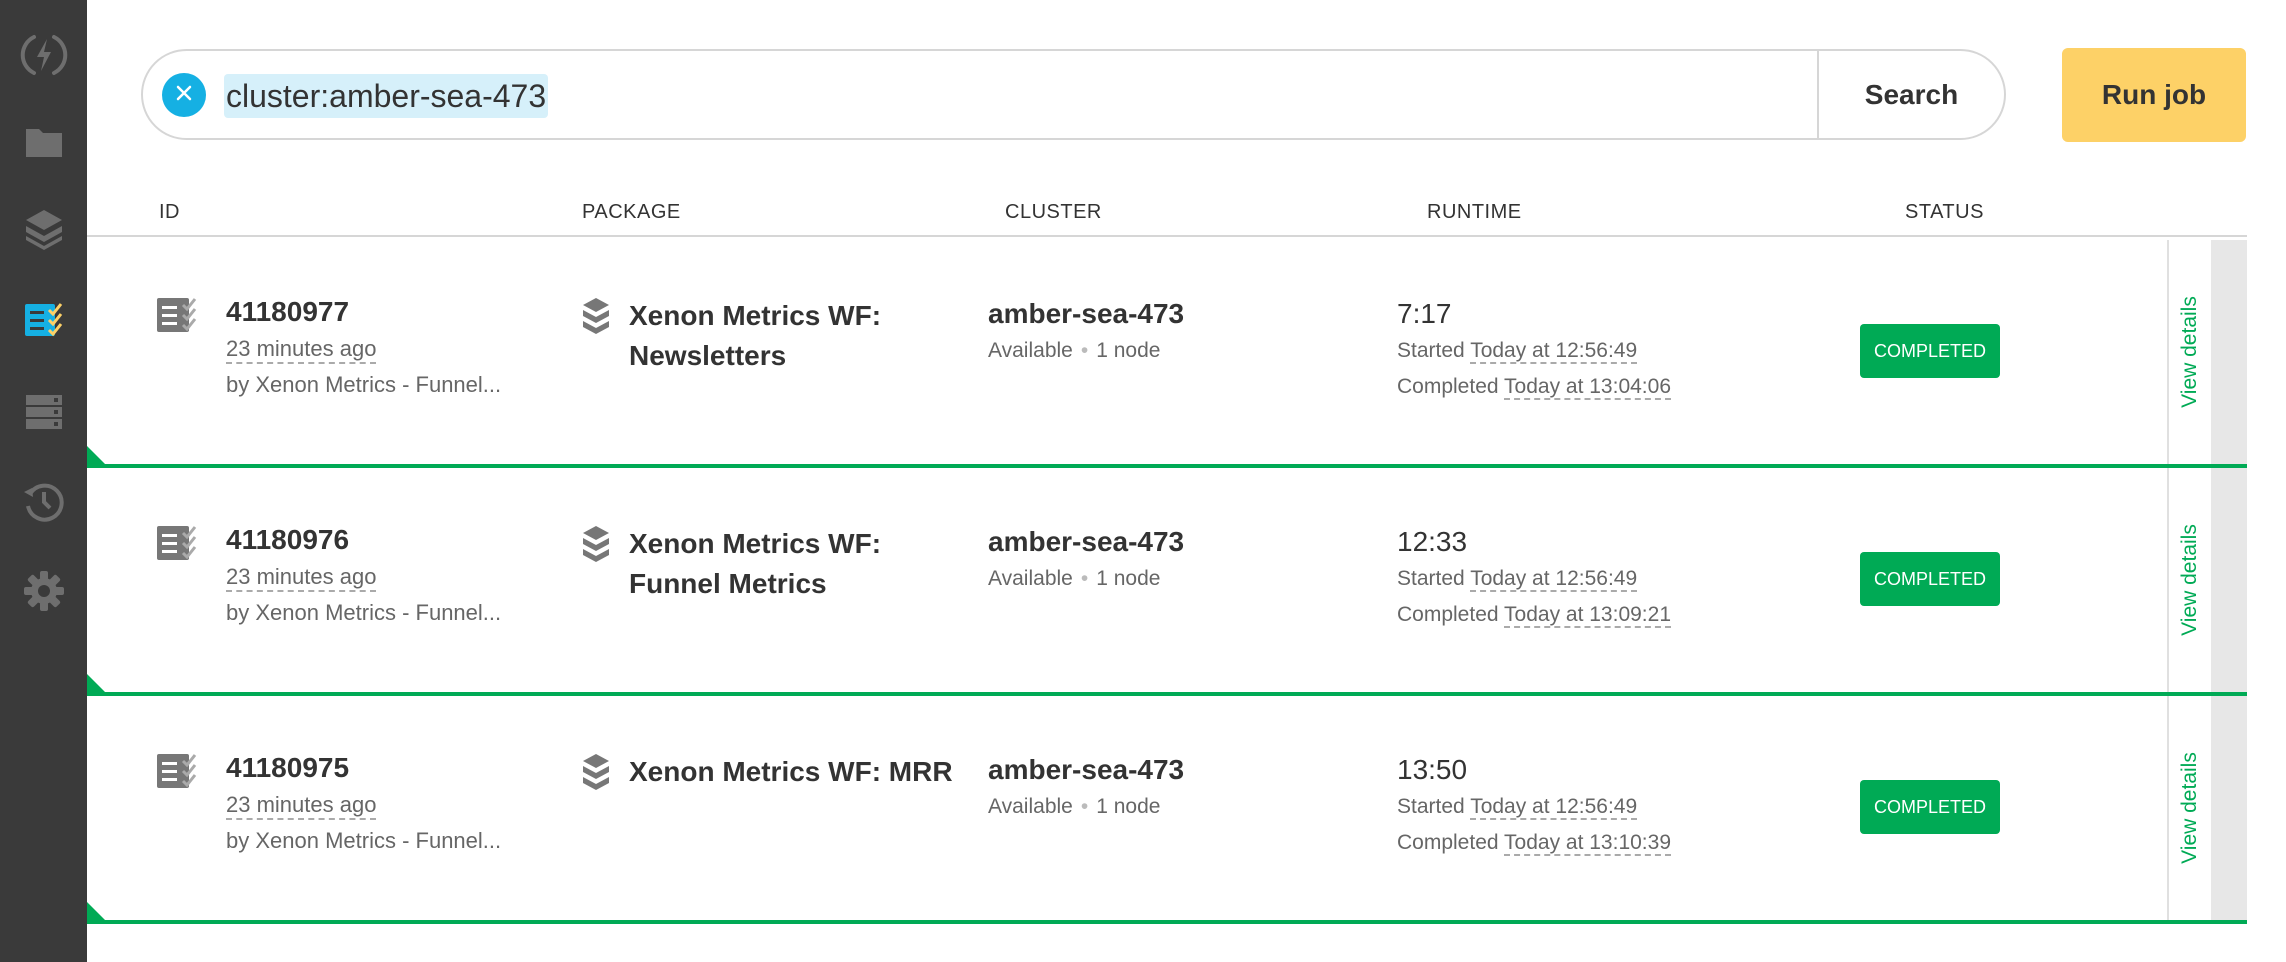 This screenshot has height=962, width=2286. I want to click on completed-line: Completed Today at 13:09:21, so click(1534, 615).